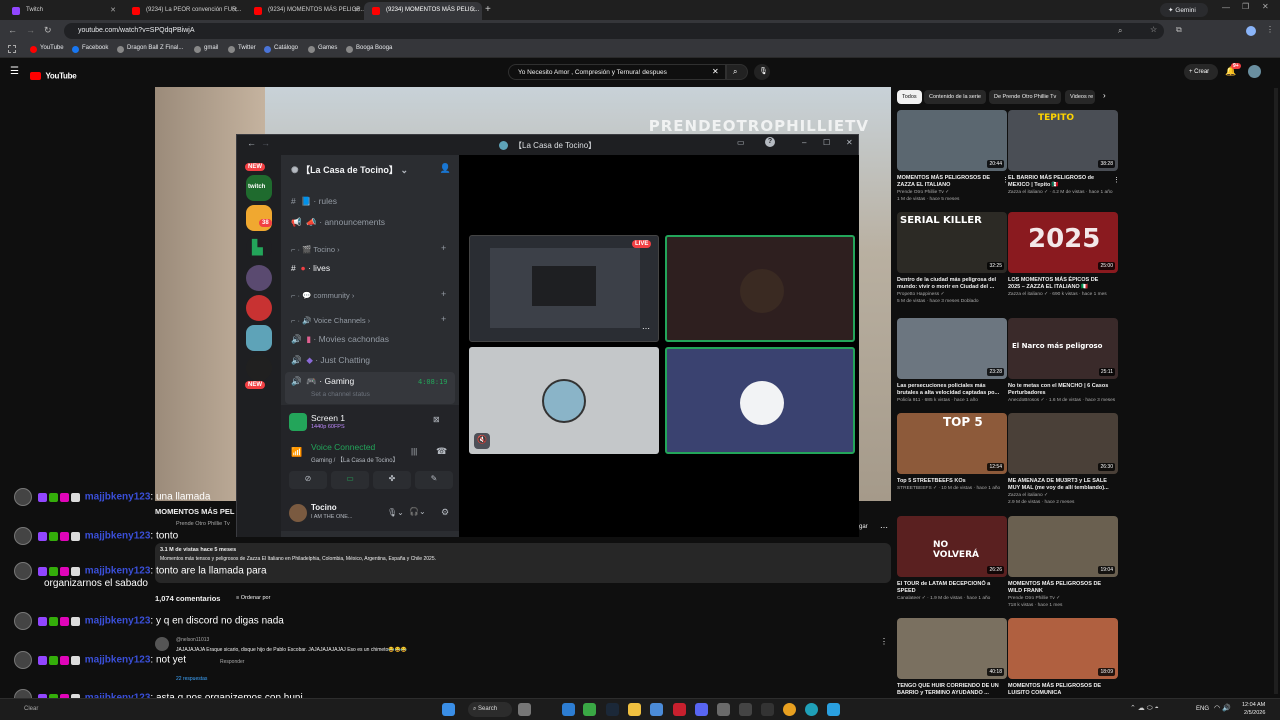 This screenshot has width=1280, height=720. What do you see at coordinates (1005, 180) in the screenshot?
I see `card-menu-icon: ⋮` at bounding box center [1005, 180].